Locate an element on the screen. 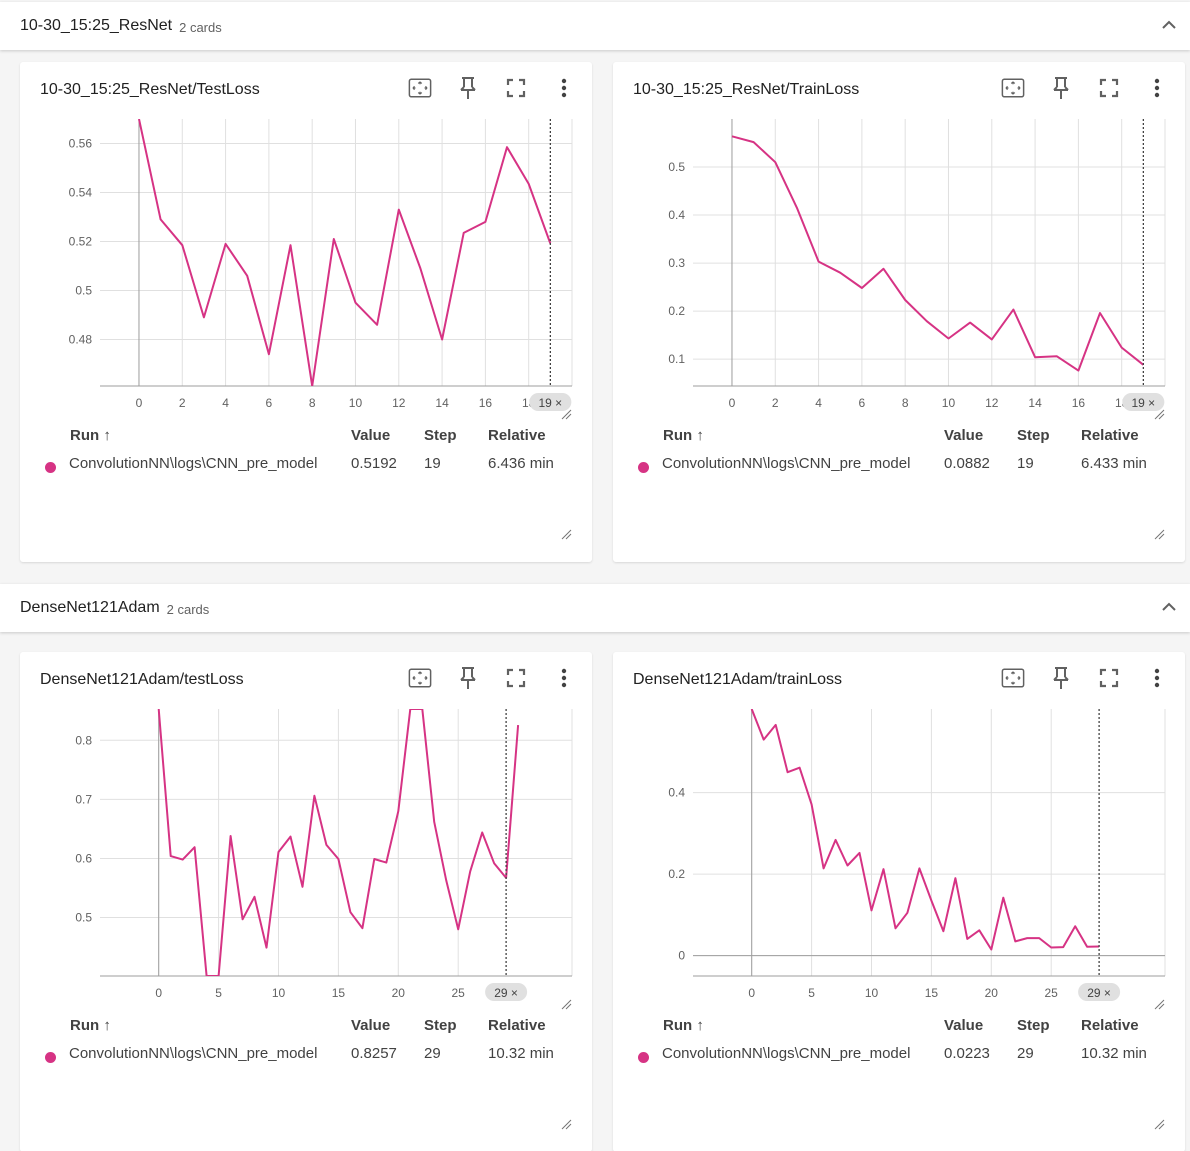 The height and width of the screenshot is (1151, 1190). run-value: 0.0223 is located at coordinates (967, 1053).